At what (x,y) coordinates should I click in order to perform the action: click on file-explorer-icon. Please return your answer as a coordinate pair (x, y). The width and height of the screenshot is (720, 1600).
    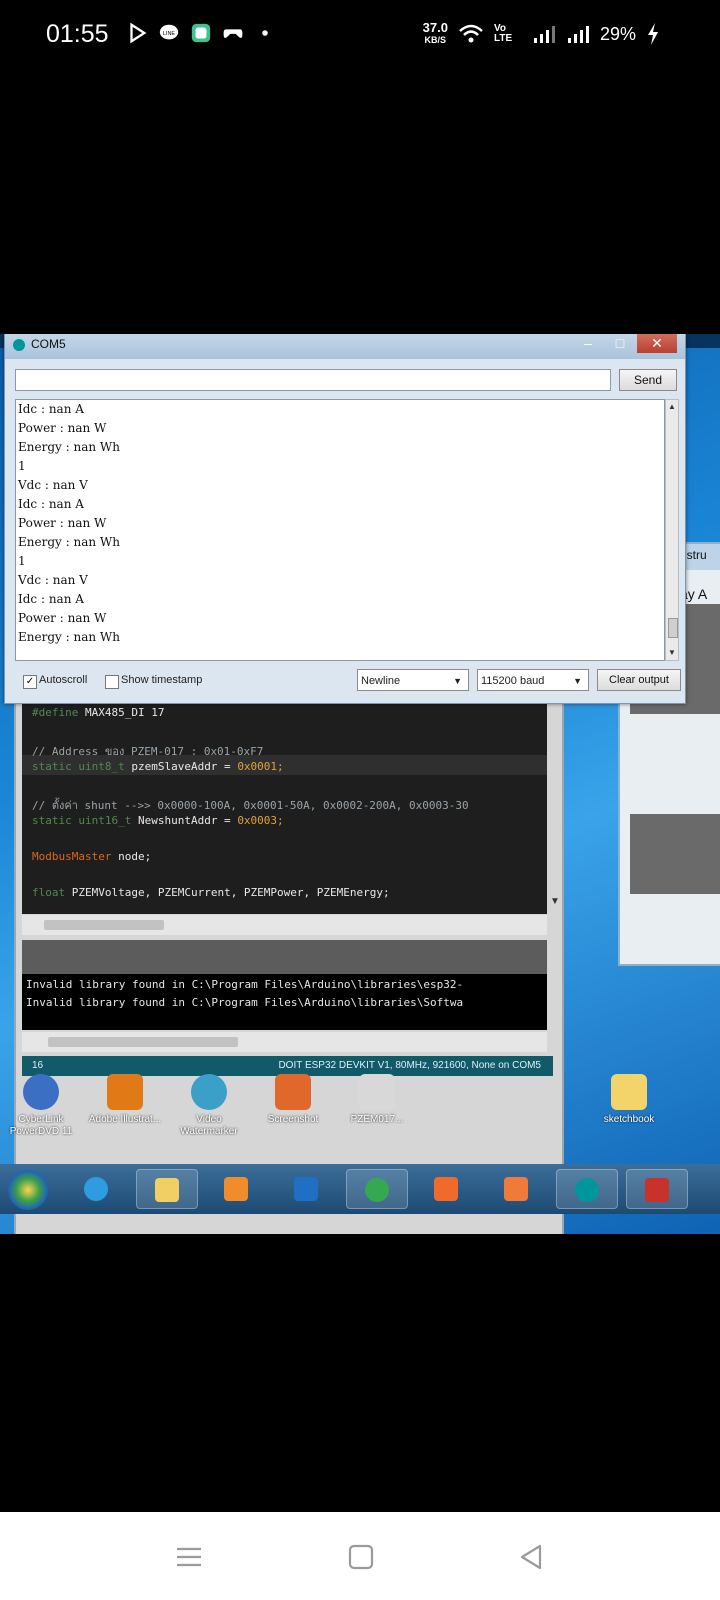
    Looking at the image, I should click on (167, 1190).